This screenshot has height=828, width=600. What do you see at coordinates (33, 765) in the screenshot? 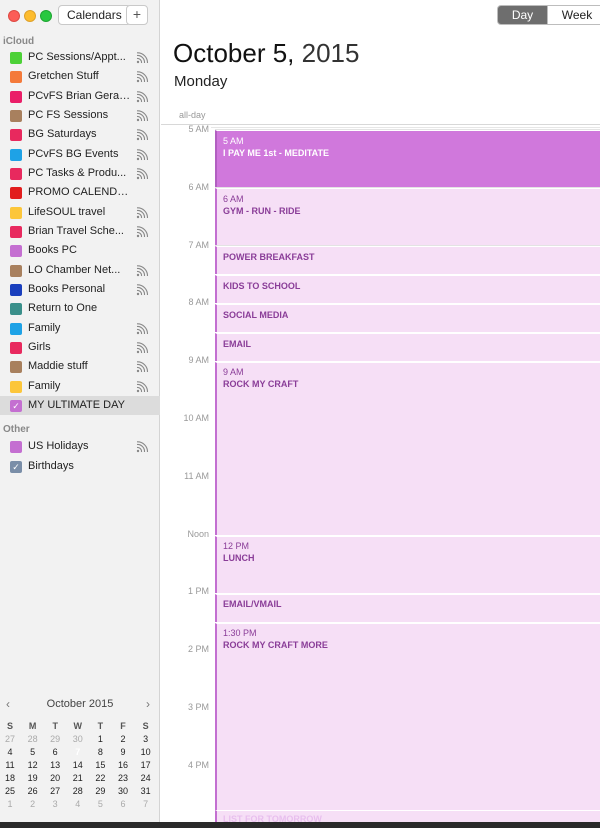
I see `mini-day-cell: 12` at bounding box center [33, 765].